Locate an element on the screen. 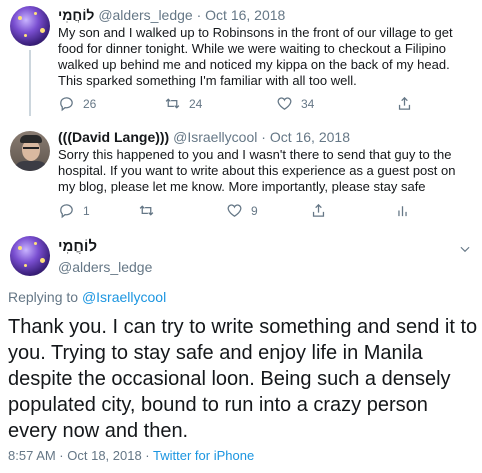 The width and height of the screenshot is (482, 473). analytics-icon is located at coordinates (402, 211).